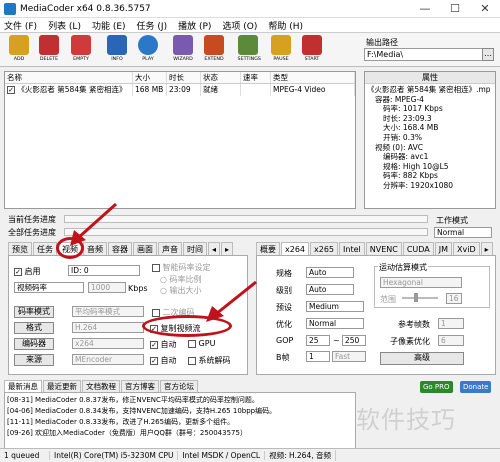 The height and width of the screenshot is (462, 500). What do you see at coordinates (454, 298) in the screenshot?
I see `range-value: 16` at bounding box center [454, 298].